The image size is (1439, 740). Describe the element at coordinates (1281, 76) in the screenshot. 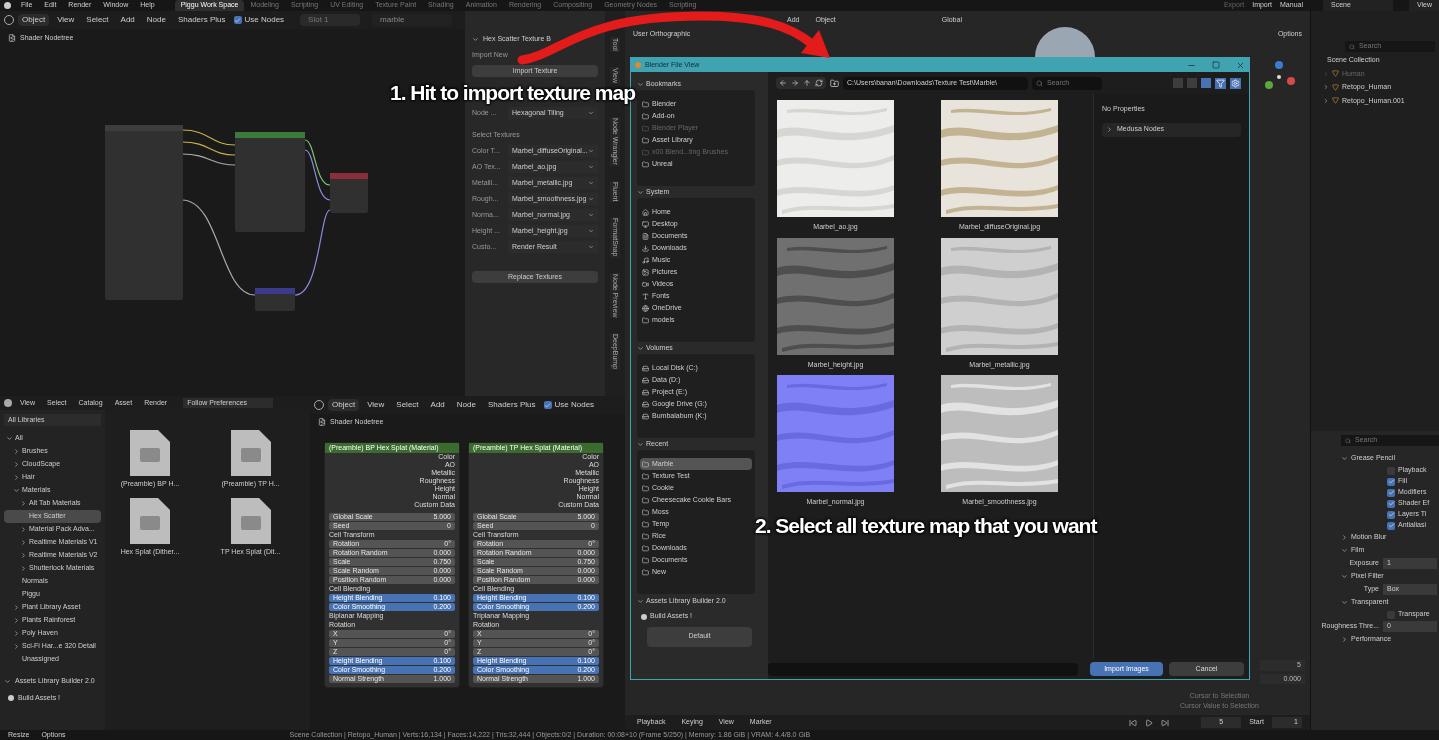

I see `axis-gizmo` at that location.